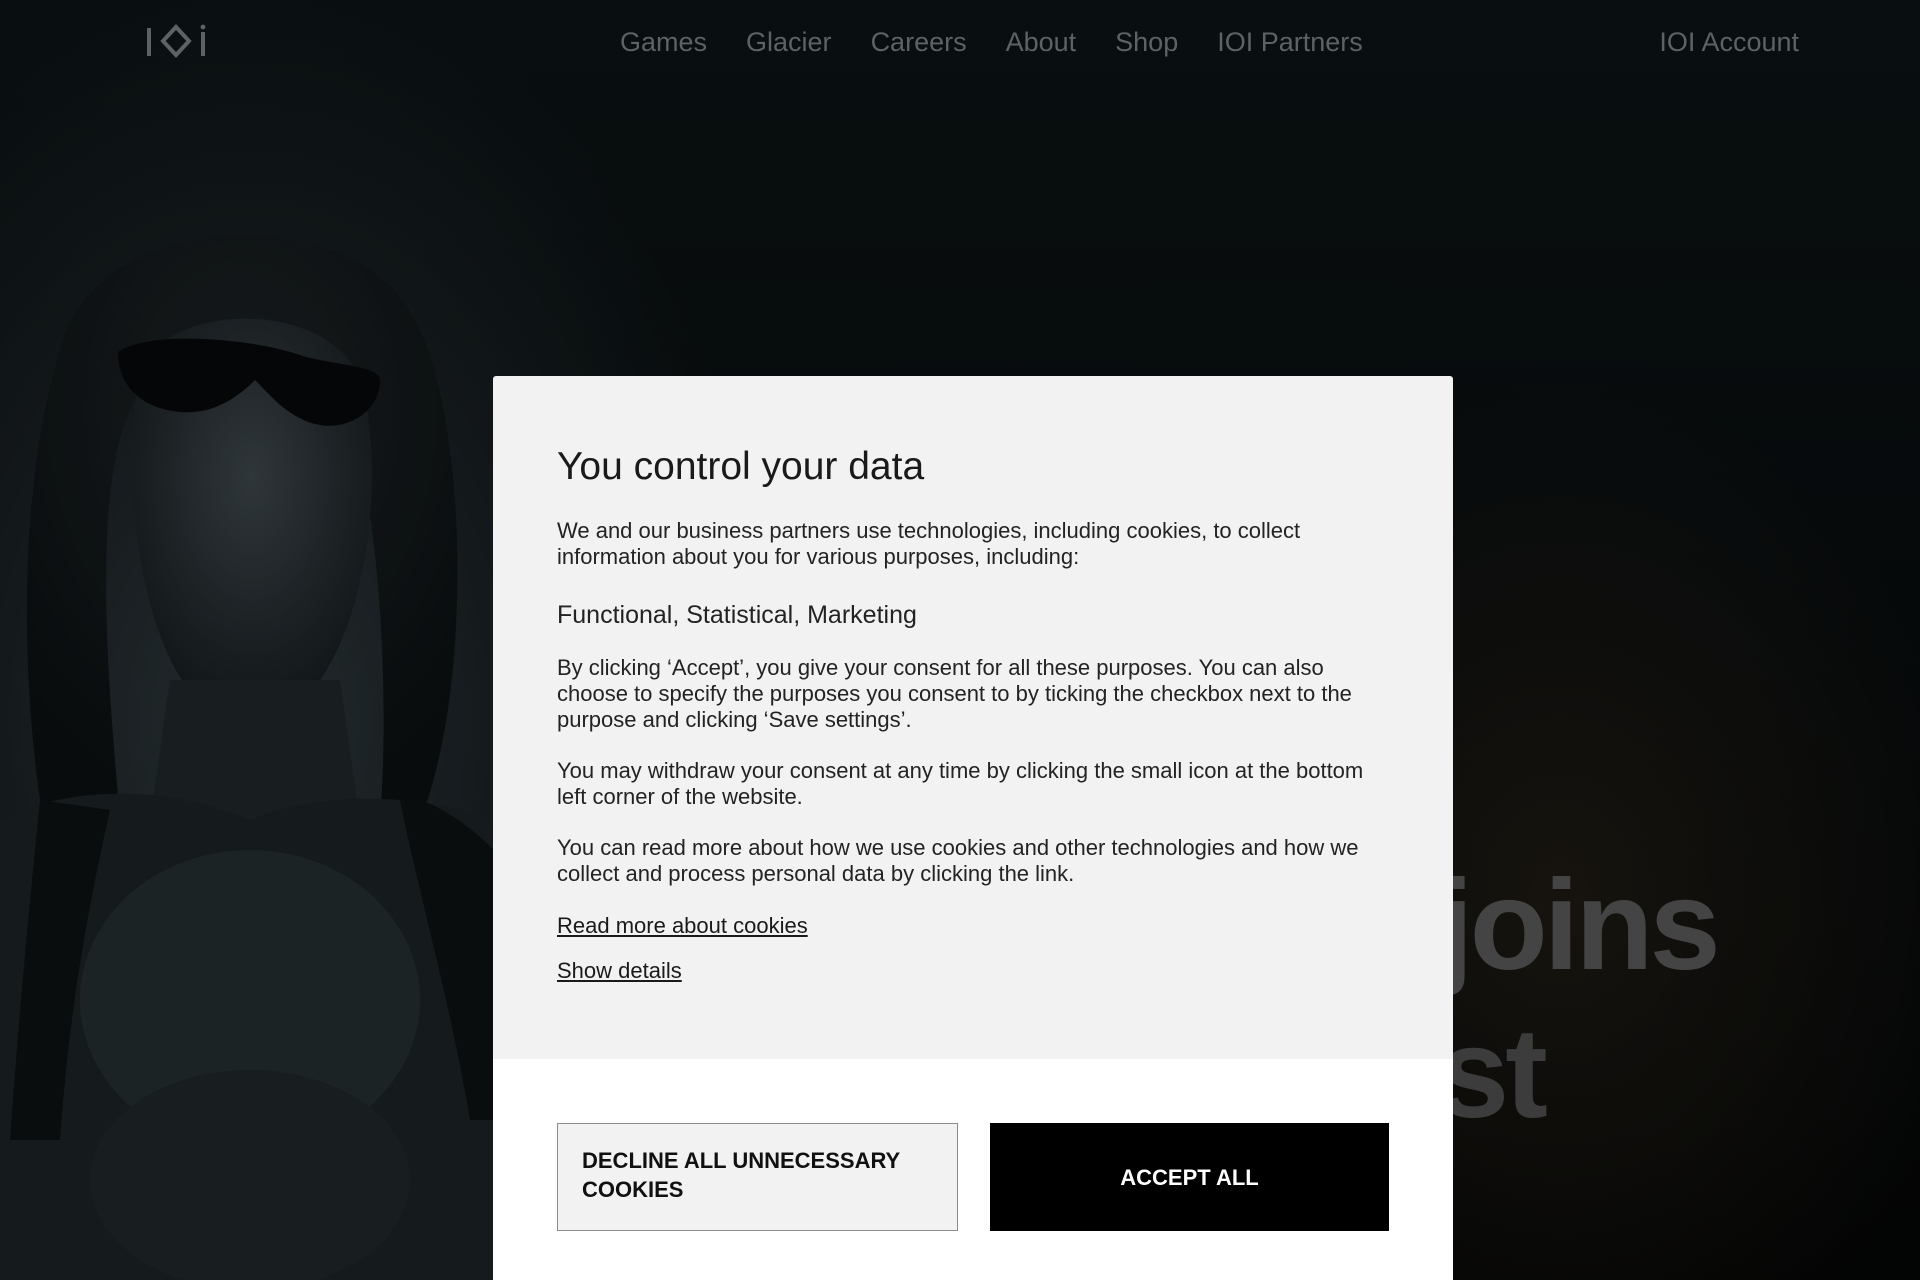 The image size is (1920, 1280). I want to click on nav-link-games: Games, so click(663, 42).